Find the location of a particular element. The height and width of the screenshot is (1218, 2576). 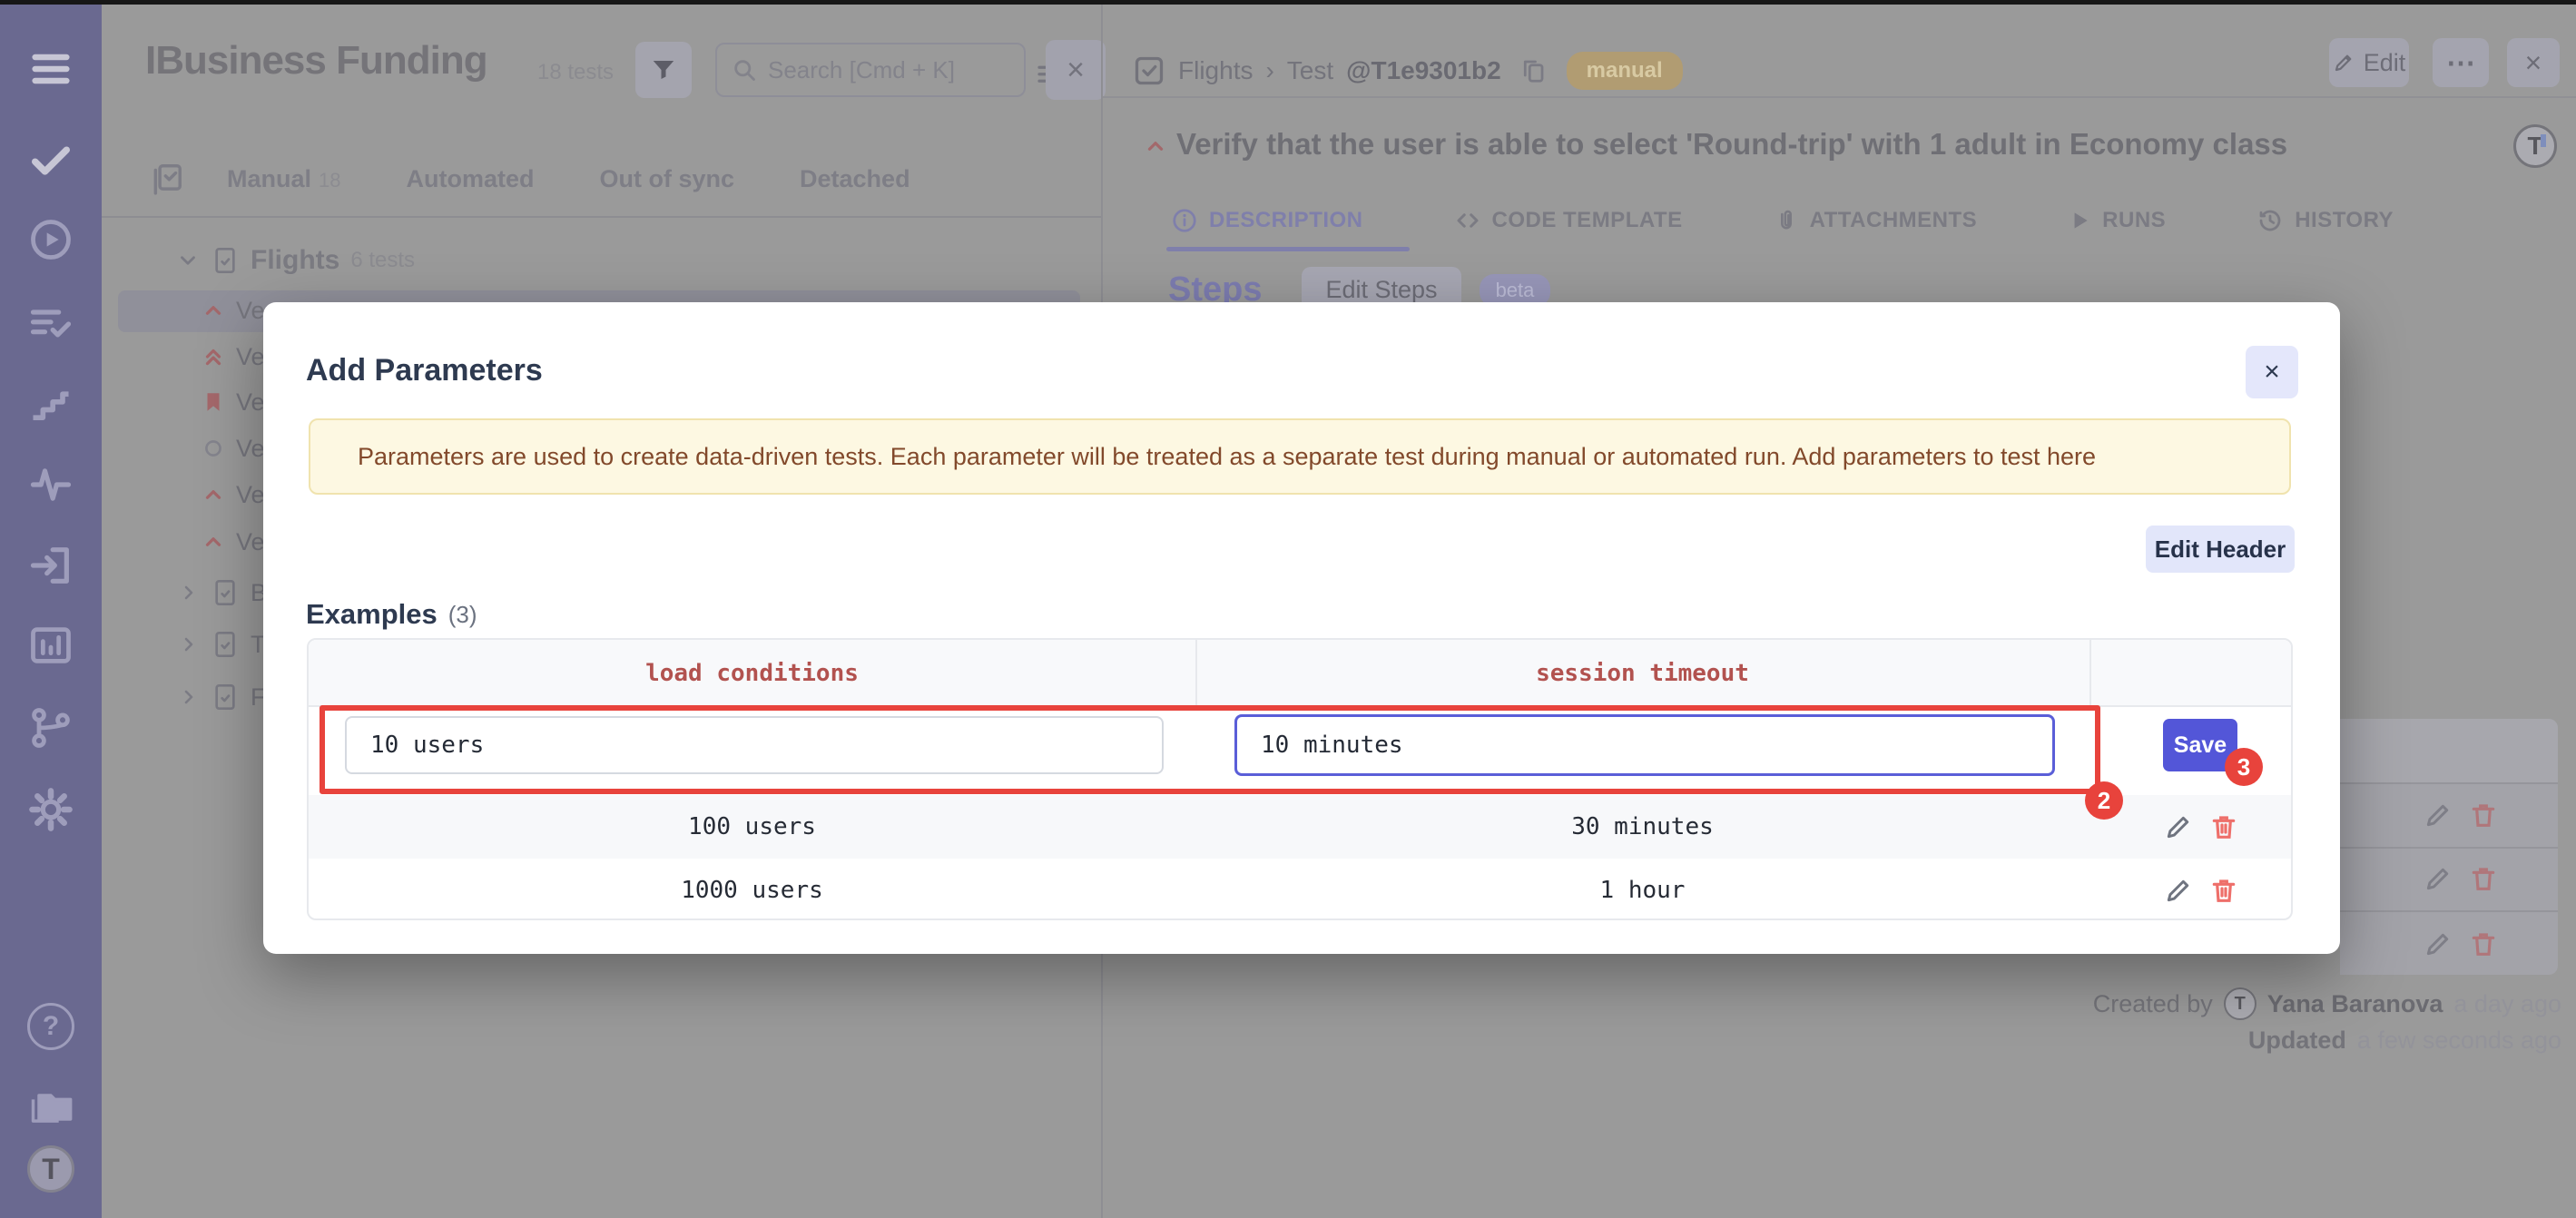

tab-label: Out of sync is located at coordinates (667, 178).